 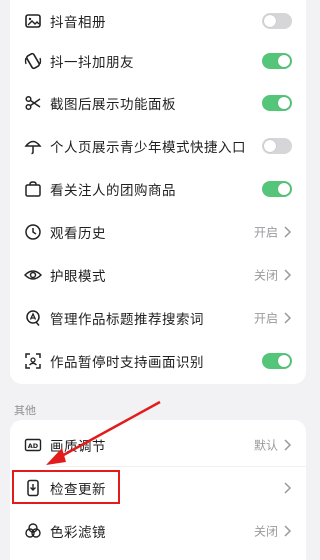 I want to click on annotation-arrow, so click(x=103, y=432).